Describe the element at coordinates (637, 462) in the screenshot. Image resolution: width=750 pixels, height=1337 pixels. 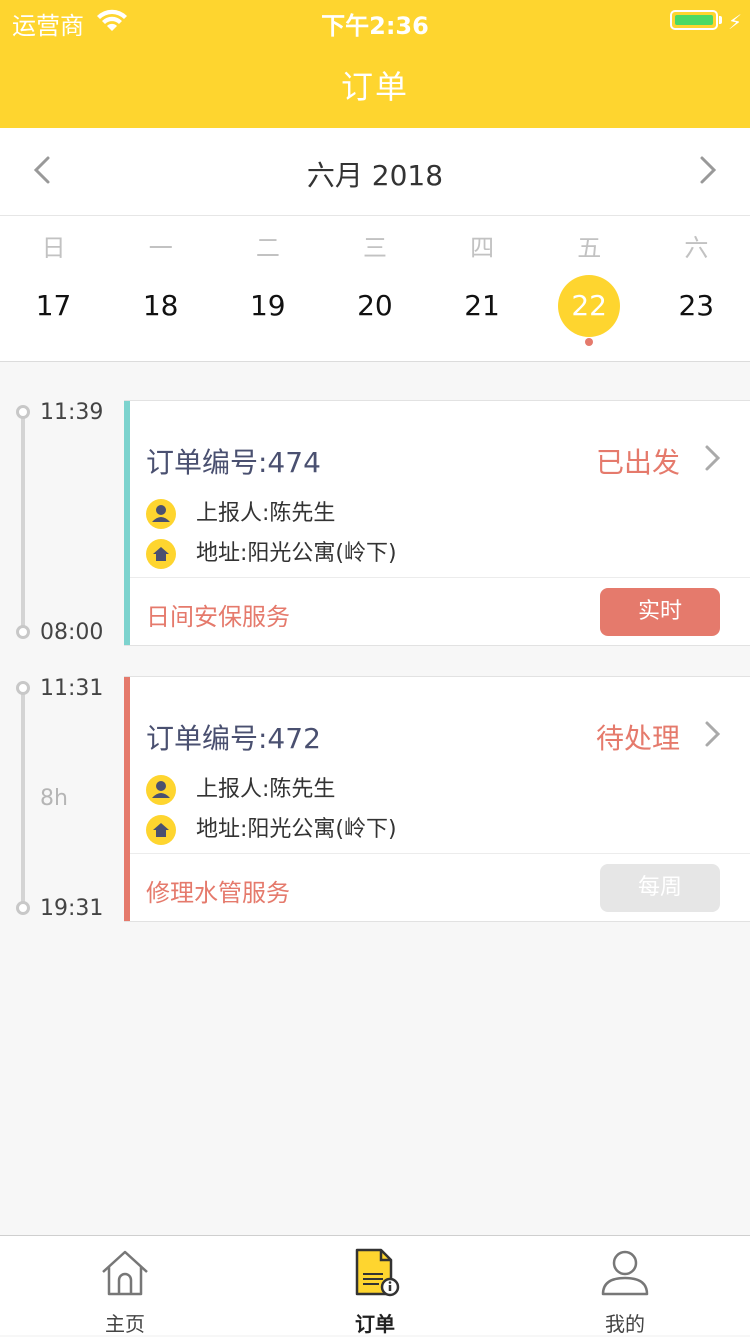
I see `order-status: 已出发` at that location.